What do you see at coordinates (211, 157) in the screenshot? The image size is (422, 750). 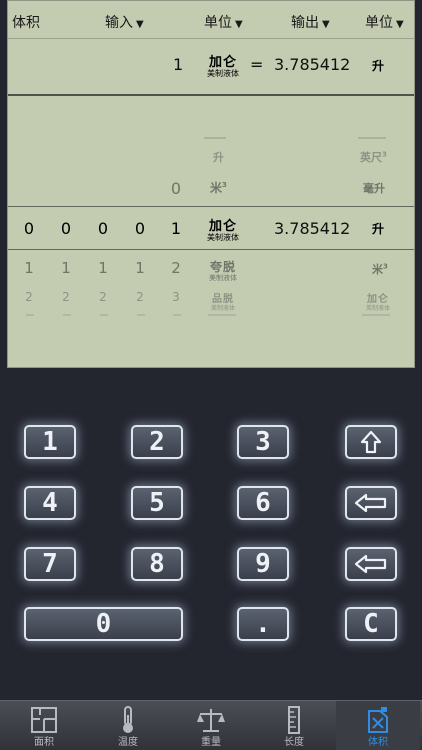 I see `wheel-row-top1: 升 英尺3` at bounding box center [211, 157].